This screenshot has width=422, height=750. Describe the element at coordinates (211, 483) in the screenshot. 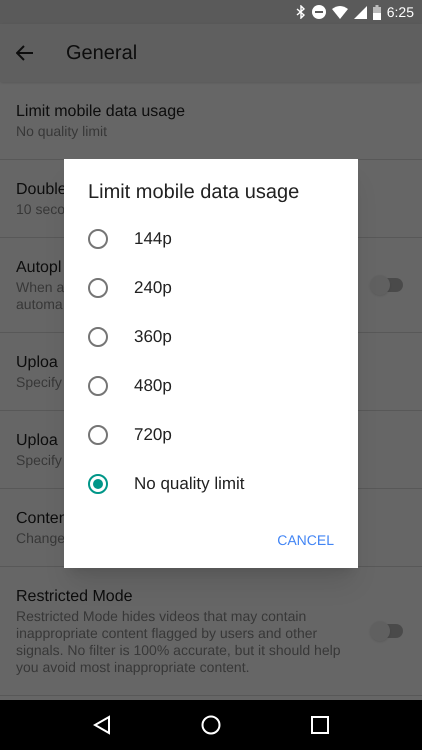

I see `radio-option: No quality limit` at that location.